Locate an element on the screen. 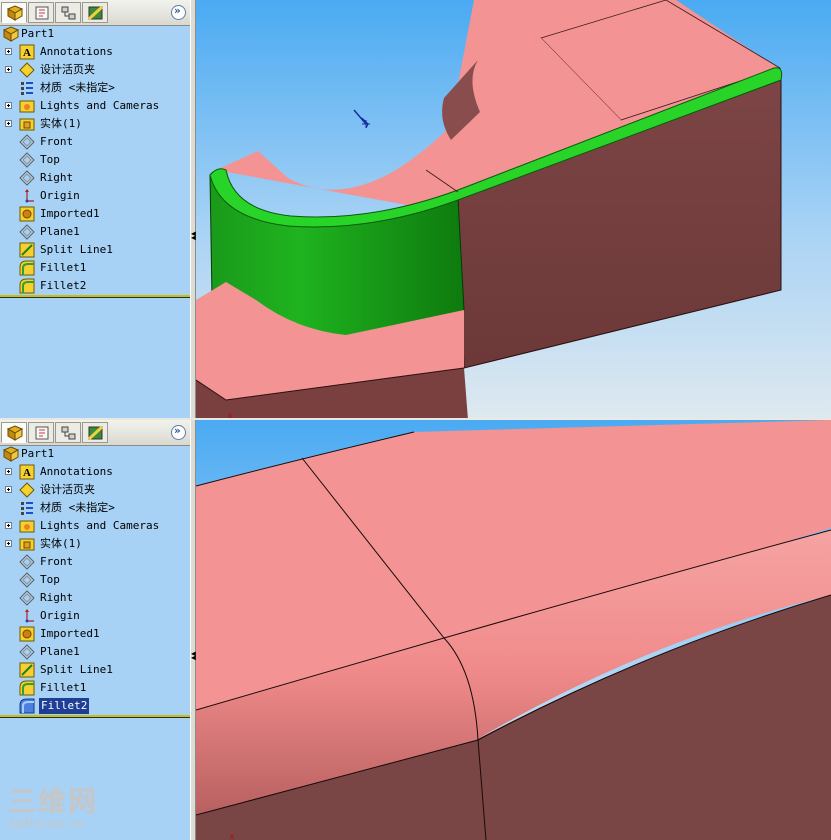  tree-item-label: Lights and Cameras is located at coordinates (100, 105).